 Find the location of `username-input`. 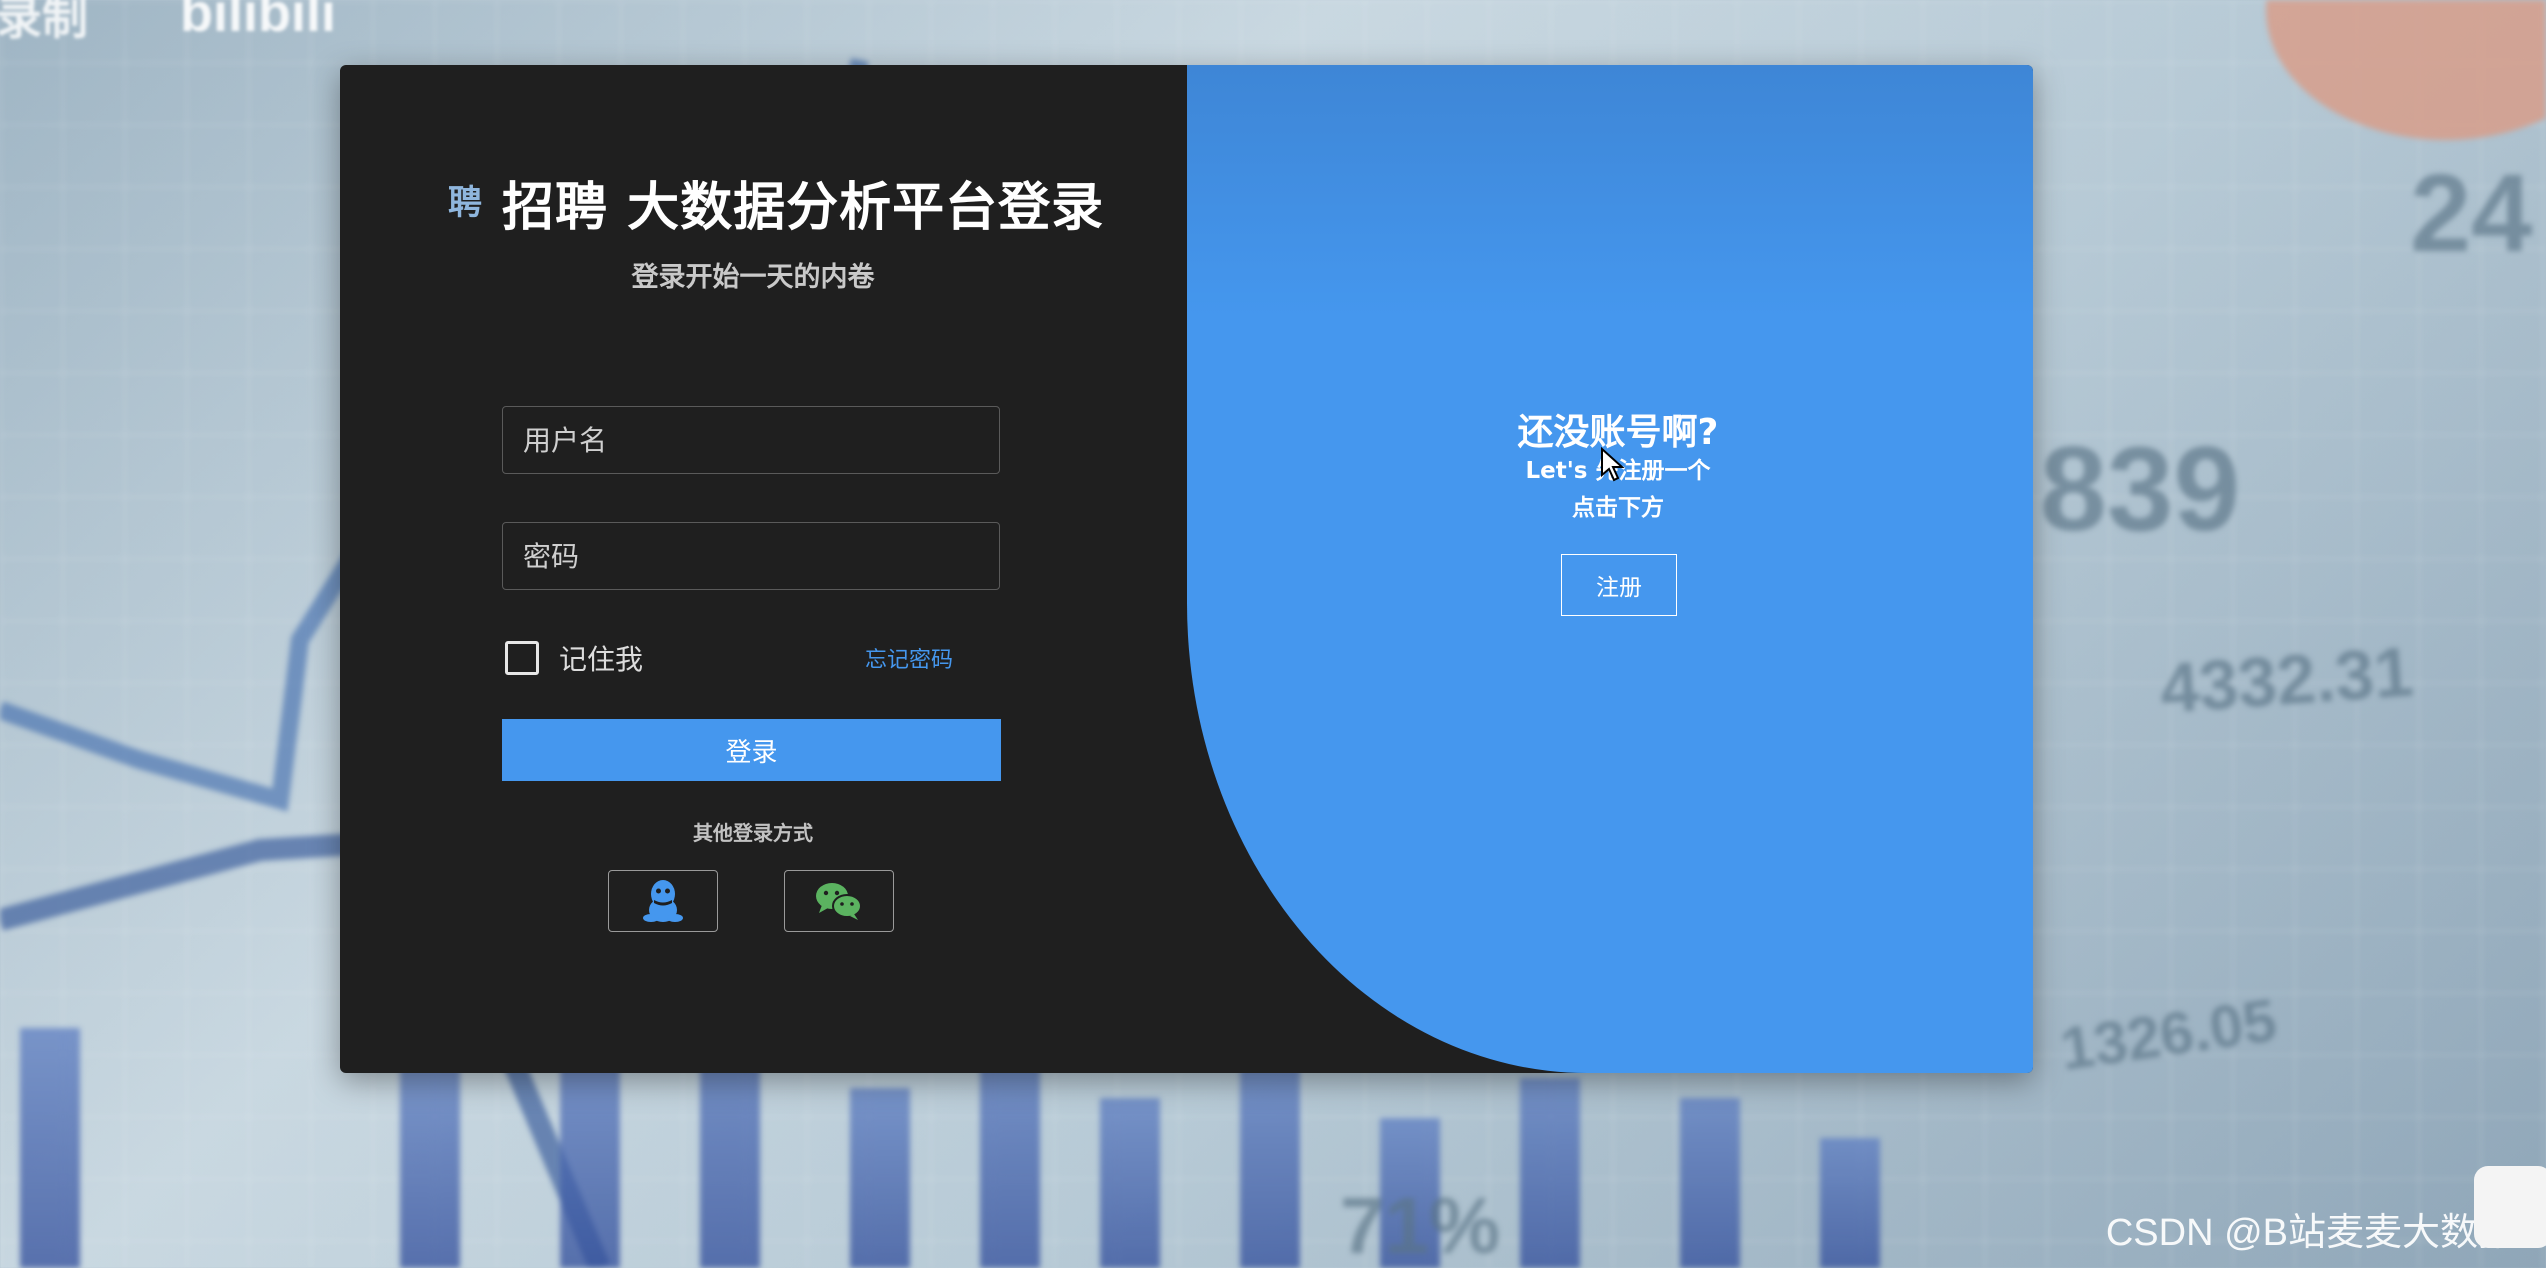

username-input is located at coordinates (751, 440).